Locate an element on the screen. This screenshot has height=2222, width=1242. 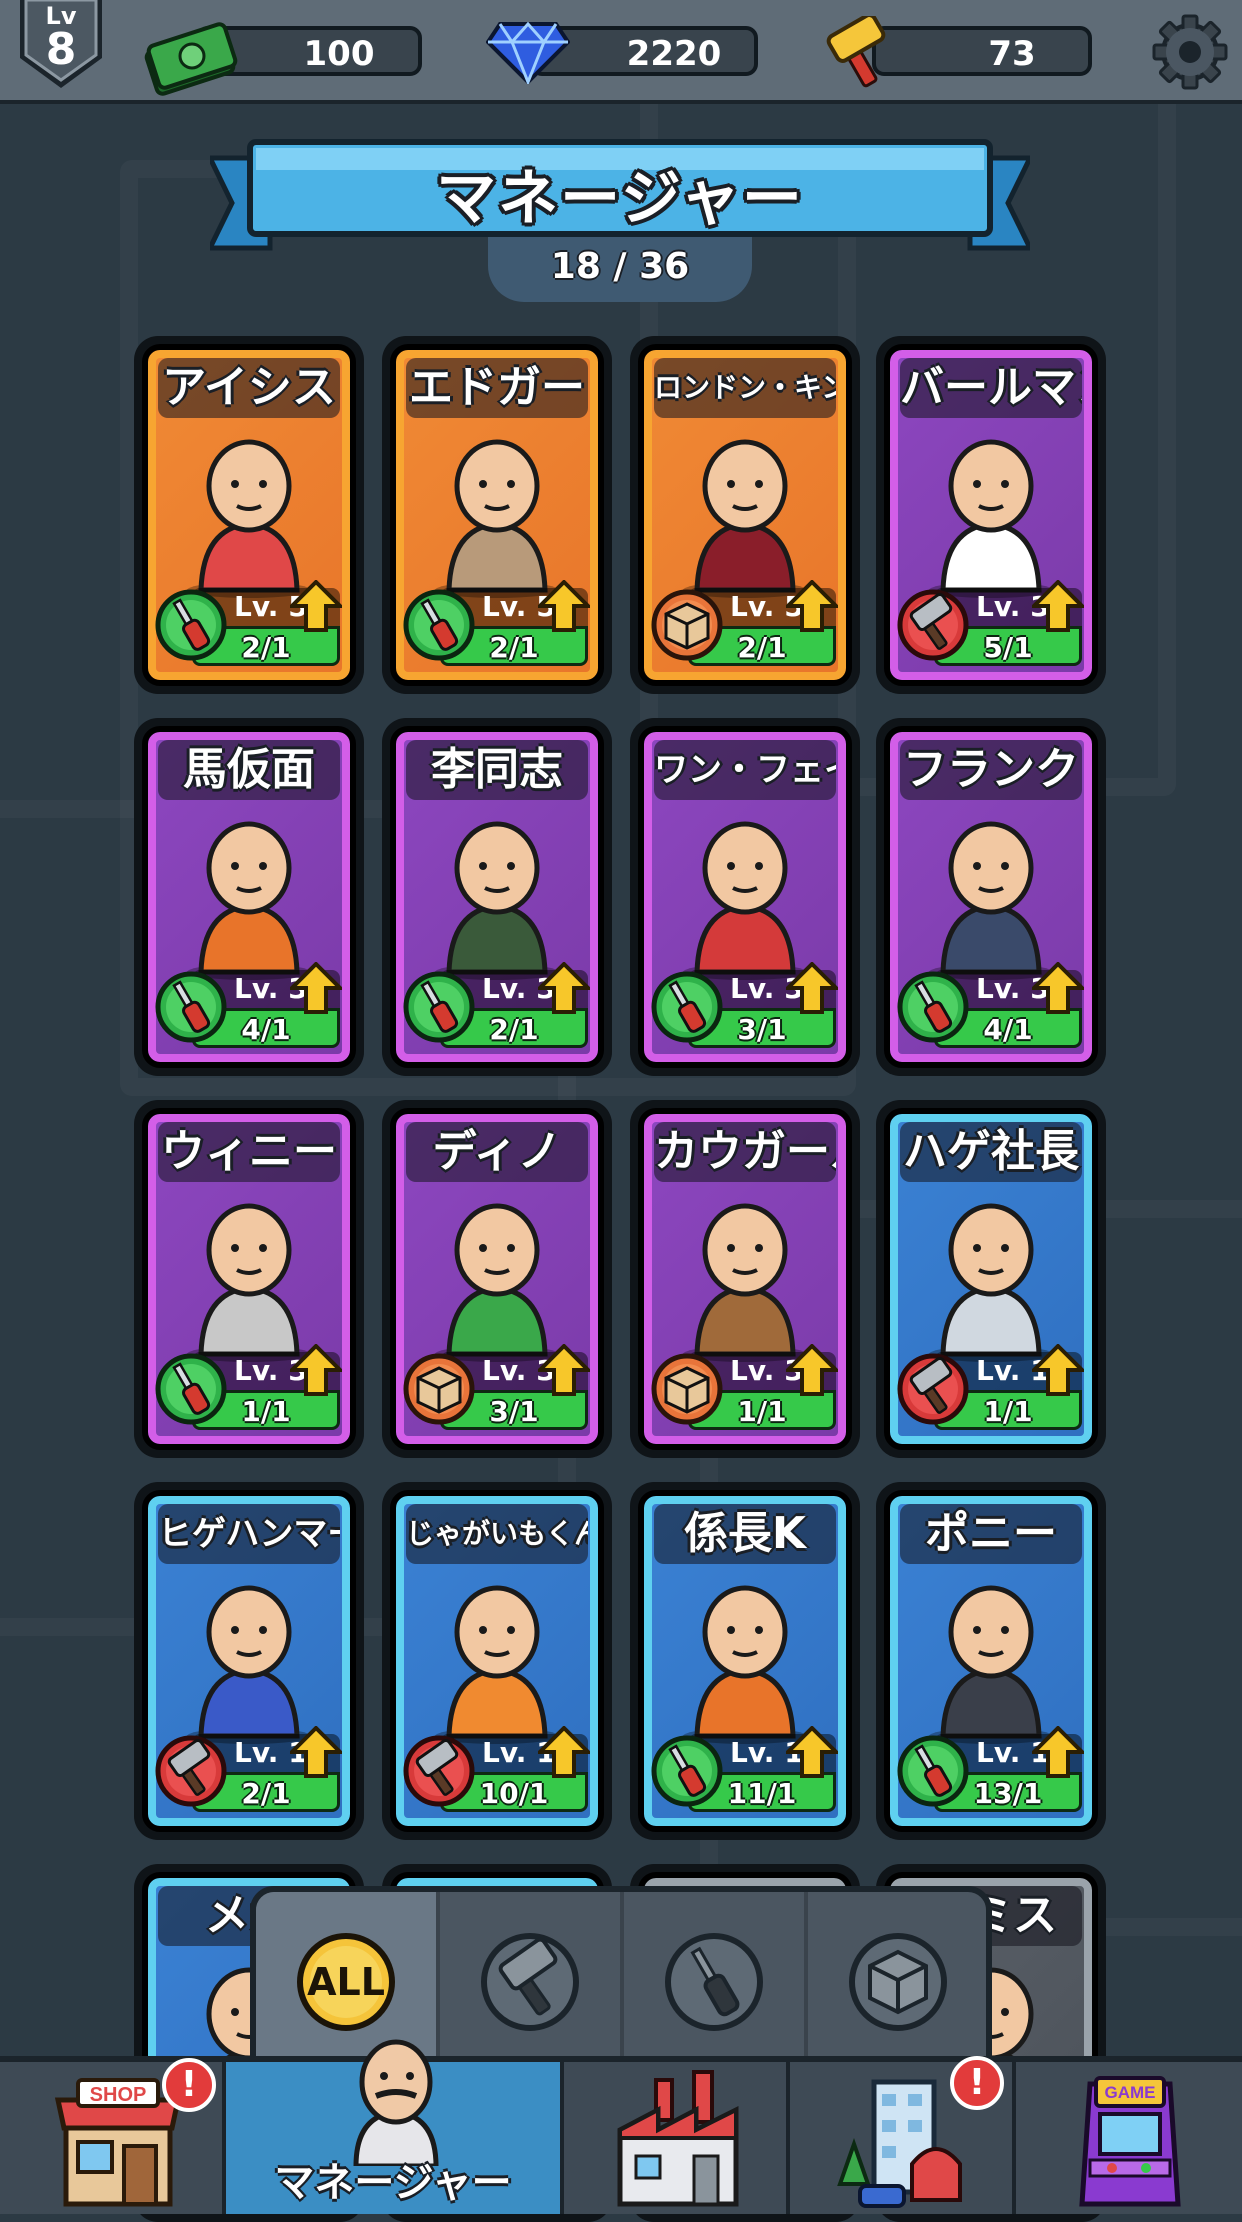
card-face: カウガールLv. 31/1 is located at coordinates (745, 1279).